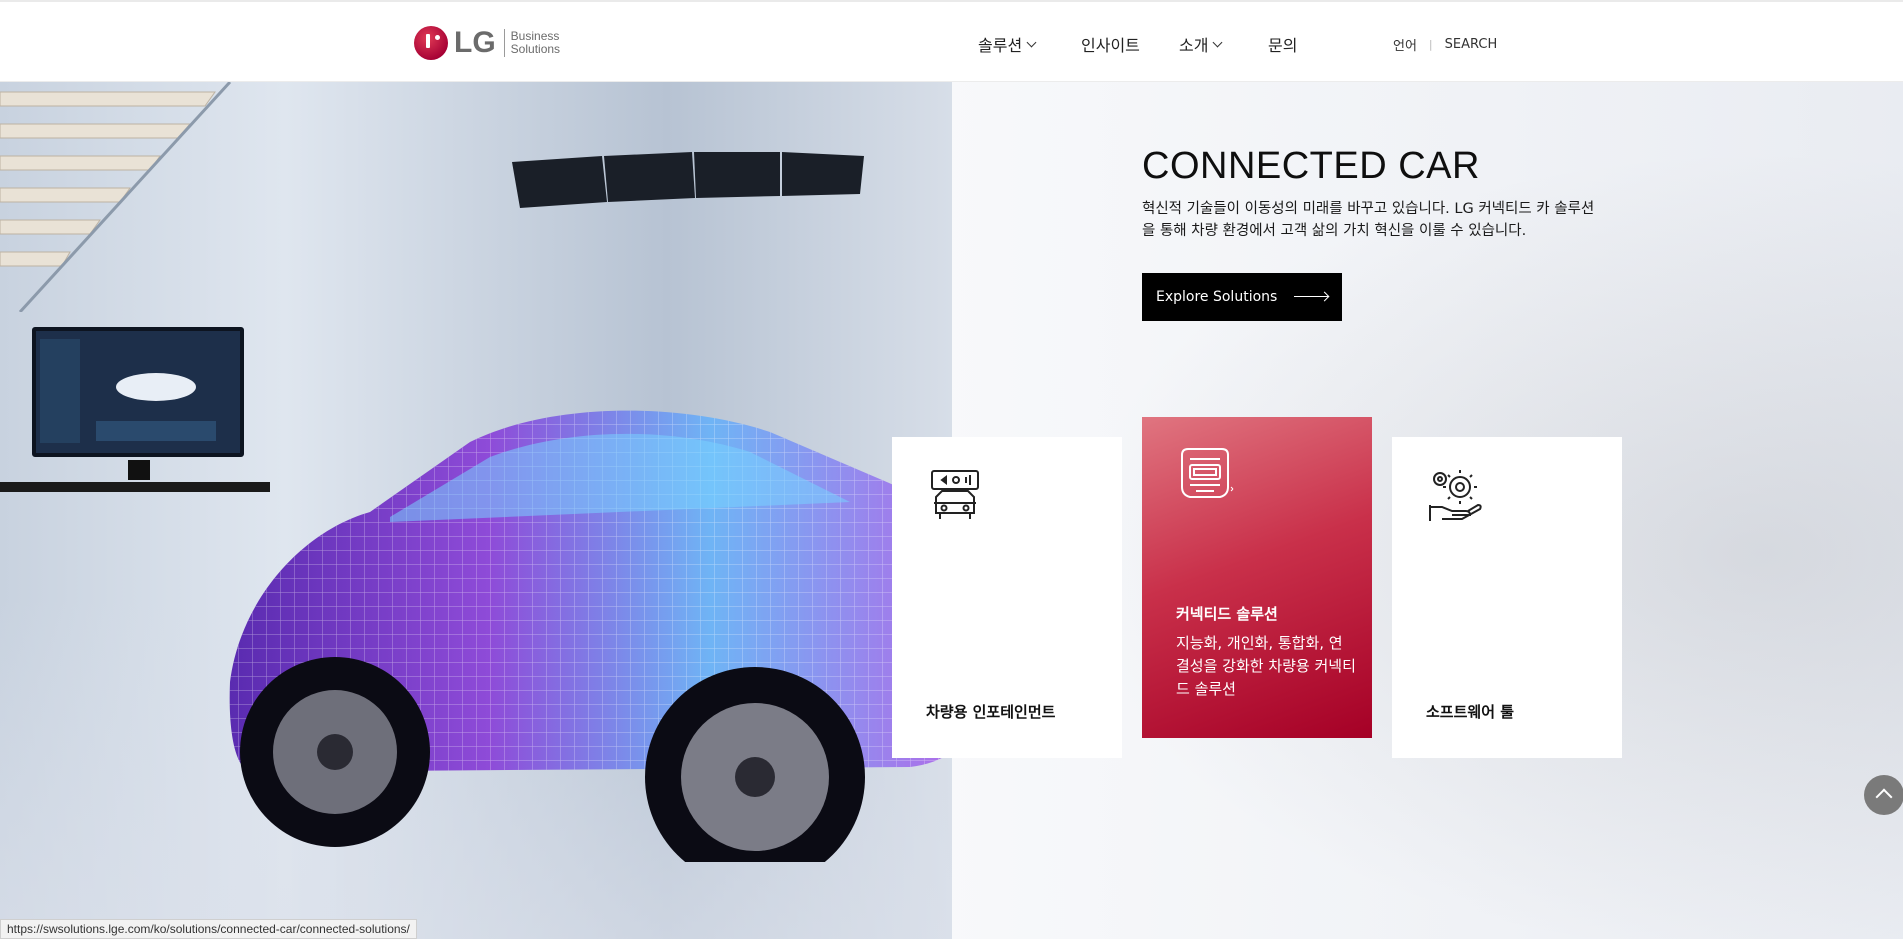 The image size is (1903, 939). I want to click on explore-solutions-label: Explore Solutions, so click(1217, 297).